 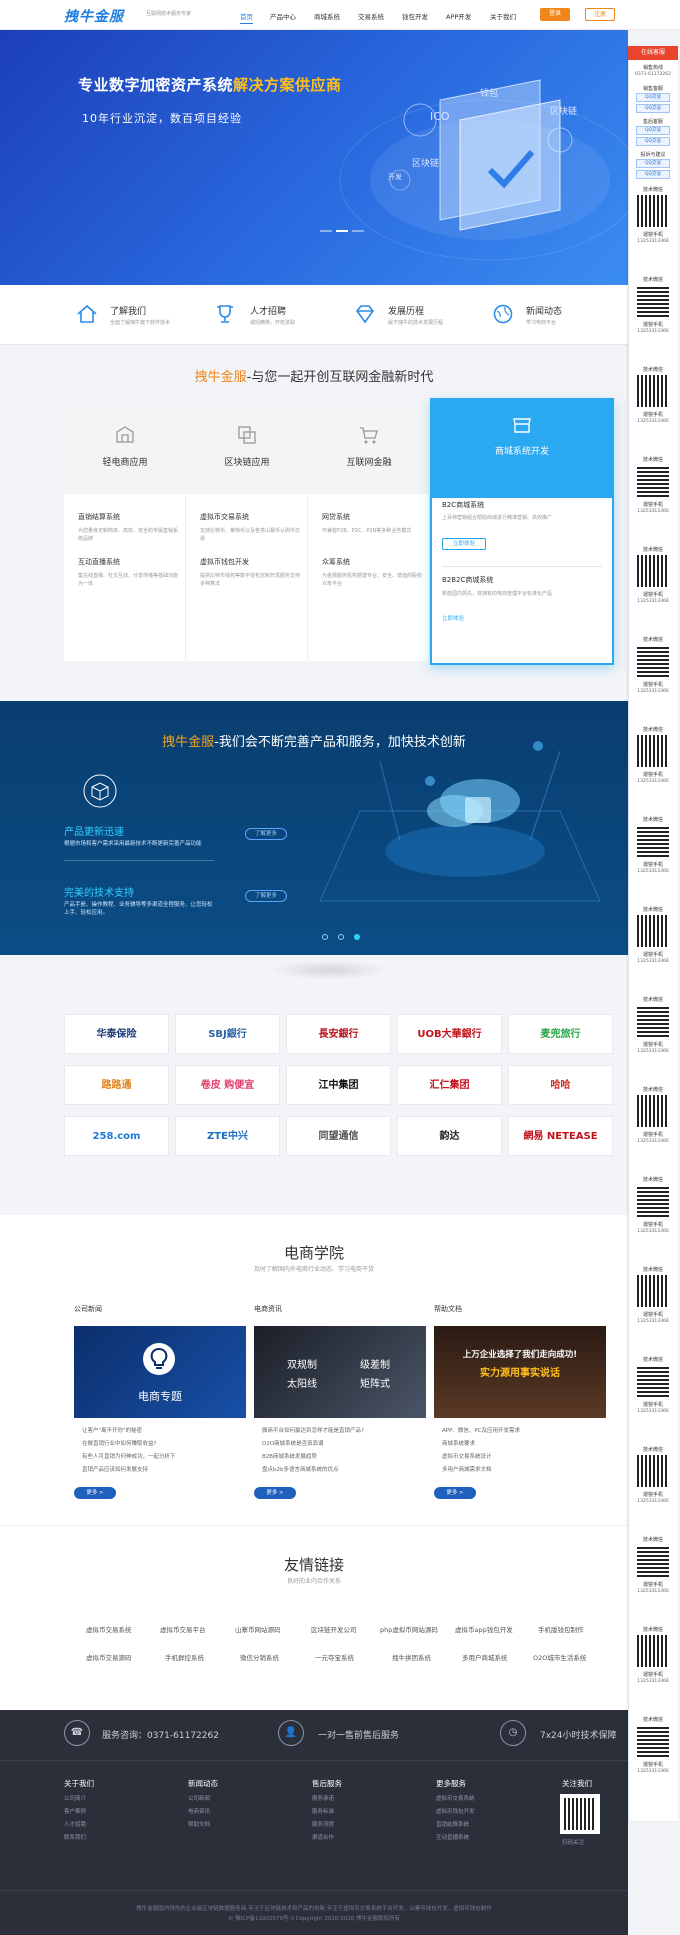 I want to click on service-item-title: B2C商城系统, so click(x=463, y=505).